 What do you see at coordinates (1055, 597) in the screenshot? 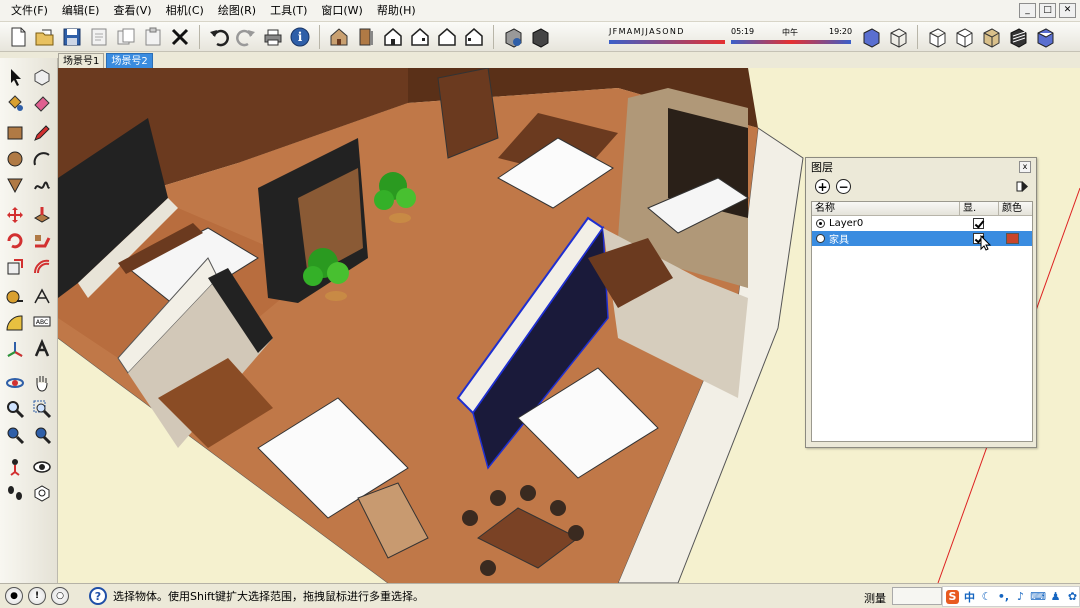
I see `user-profile-icon: ♟` at bounding box center [1055, 597].